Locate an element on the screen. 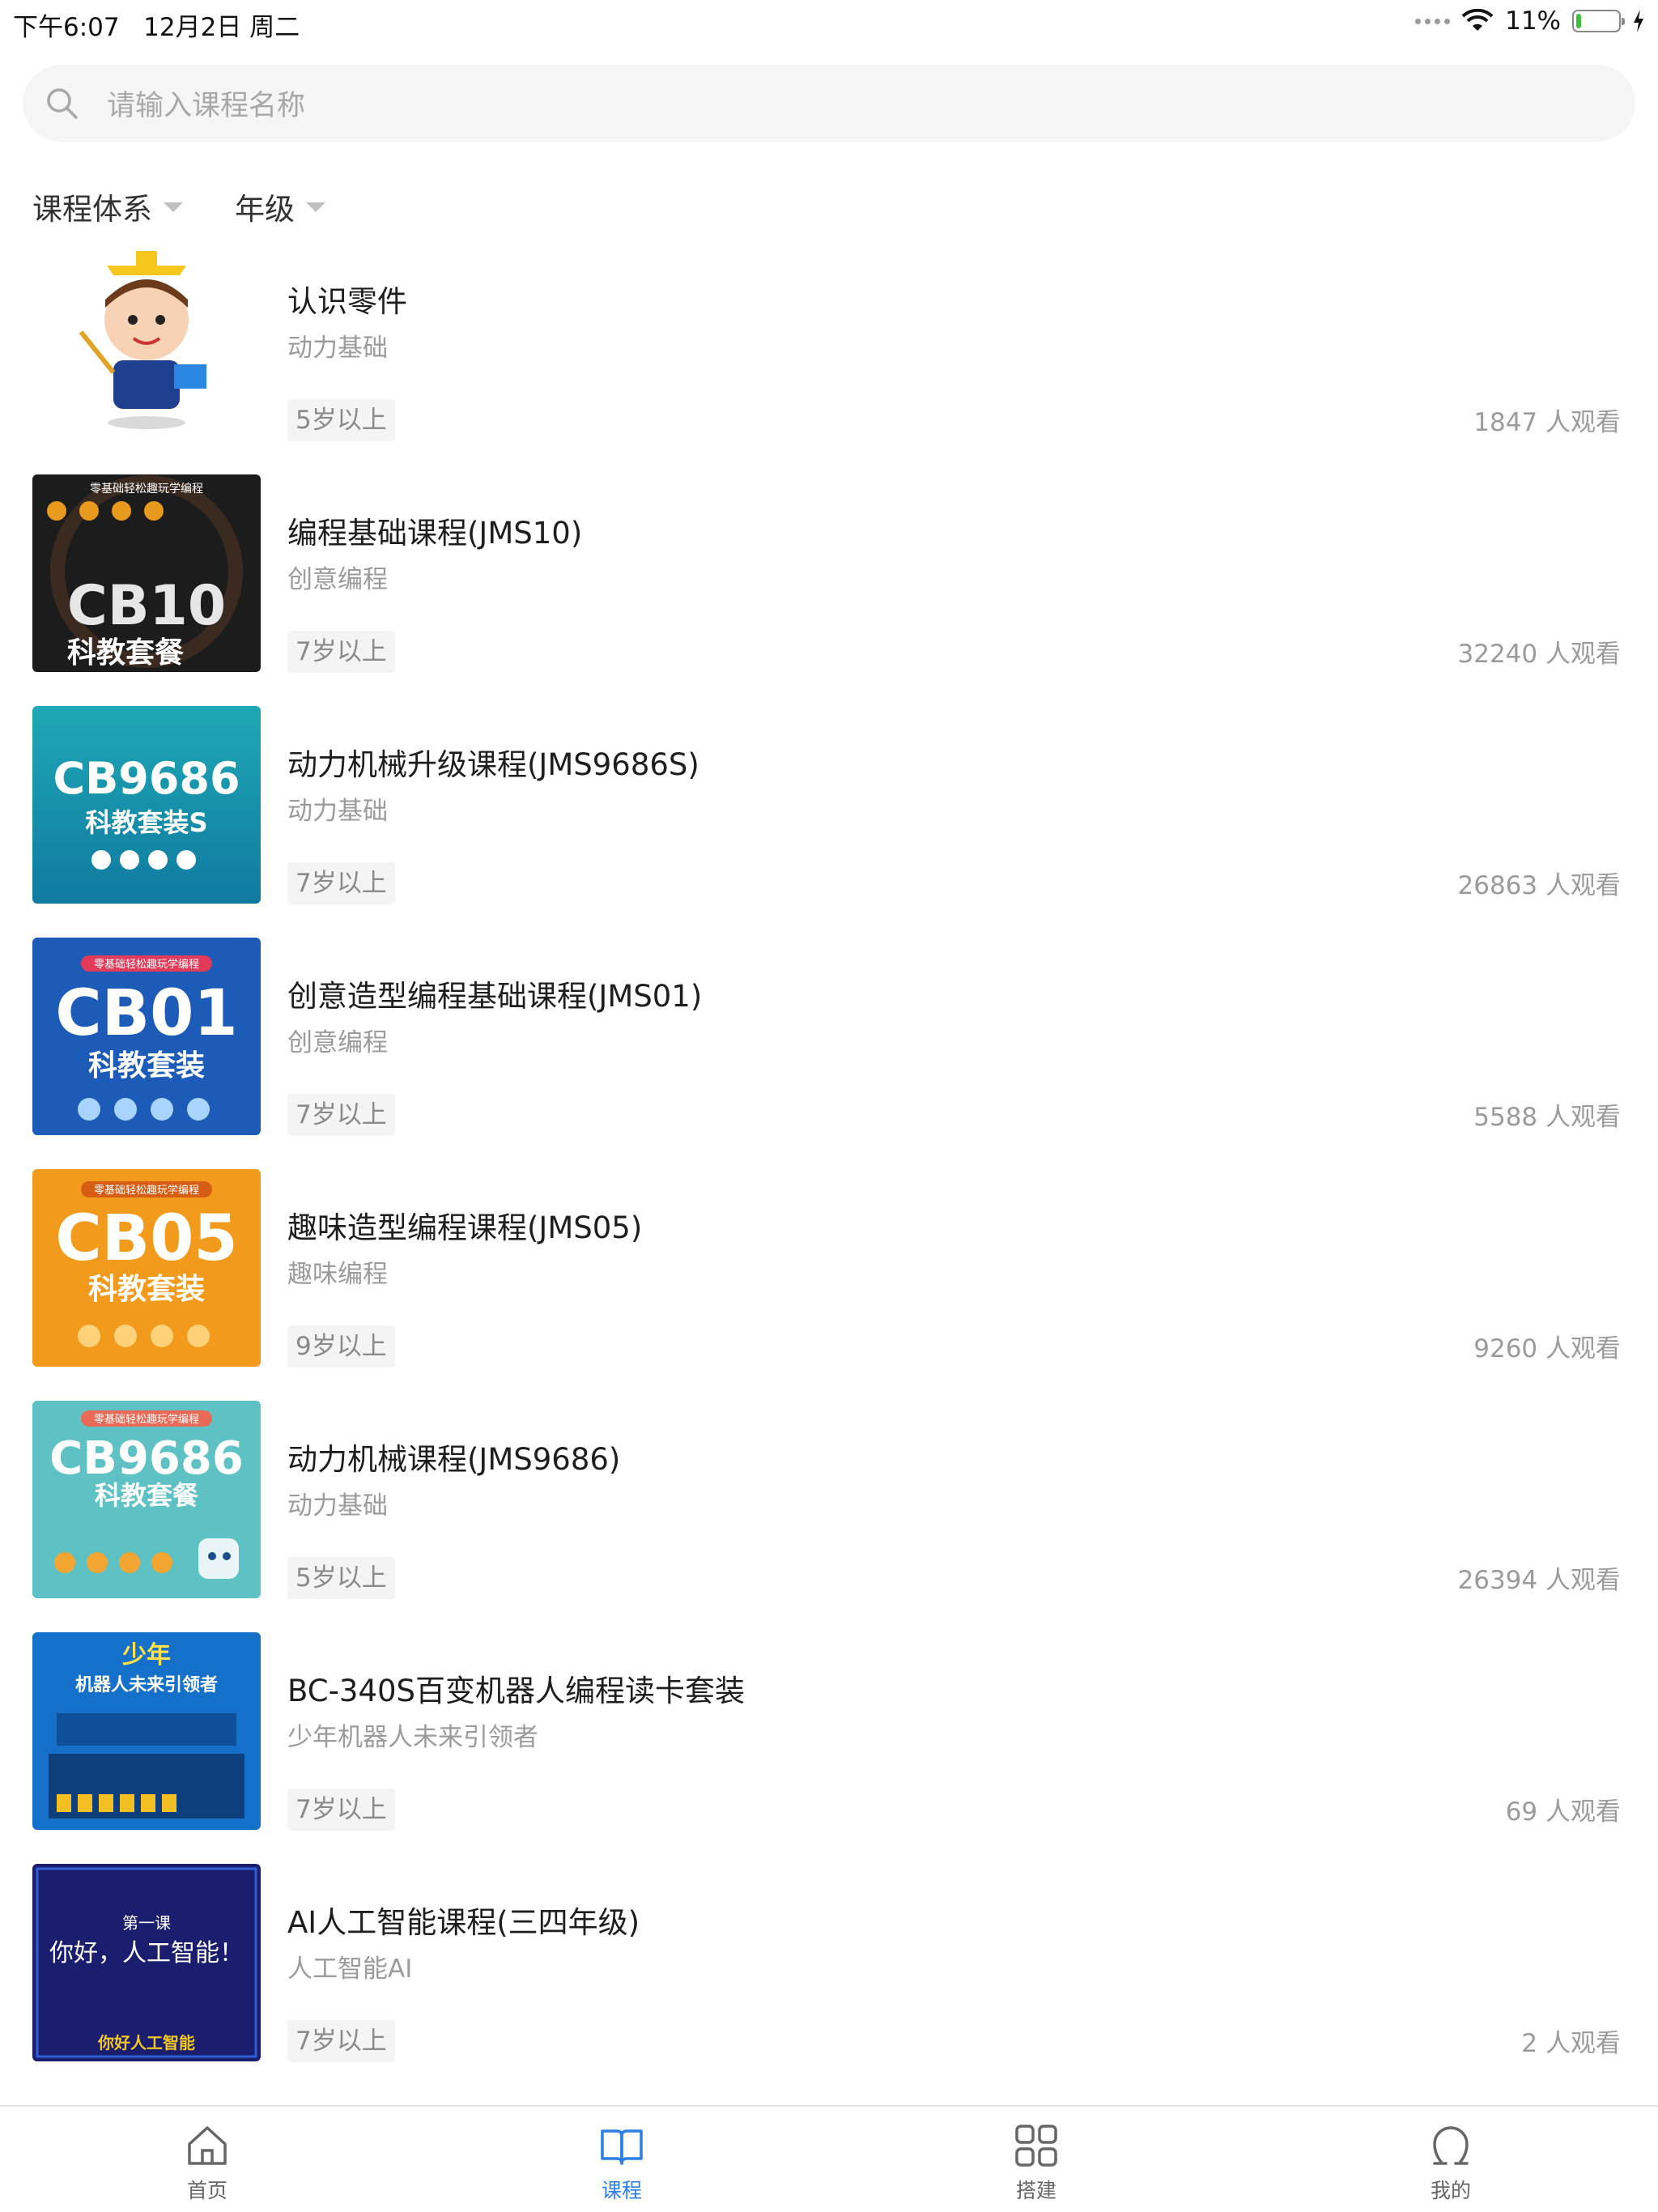 The width and height of the screenshot is (1658, 2212). course-thumbnail: 零基础轻松趣玩学编程 CB01 科教套装 is located at coordinates (146, 1037).